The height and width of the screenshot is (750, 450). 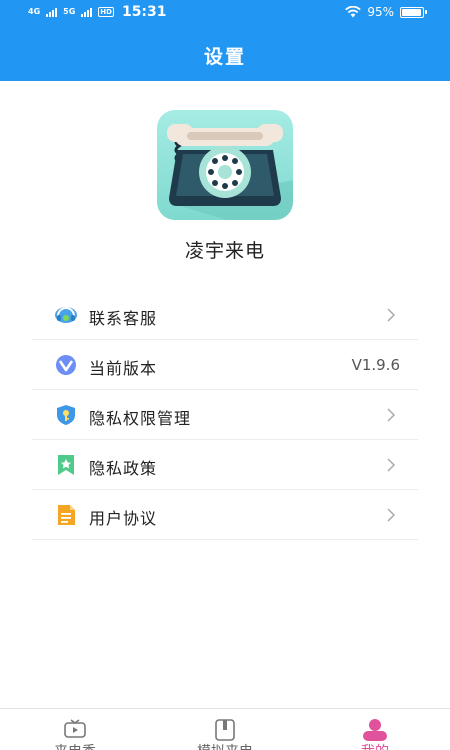 I want to click on simulate-call-icon, so click(x=225, y=730).